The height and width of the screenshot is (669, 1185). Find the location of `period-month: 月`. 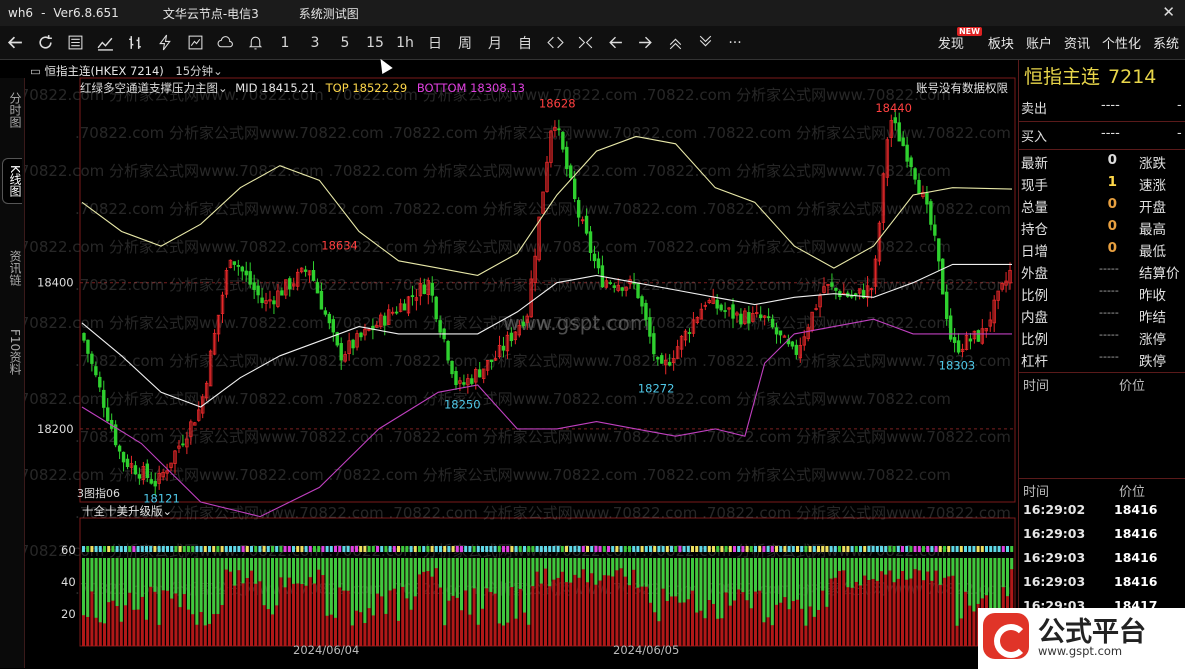

period-month: 月 is located at coordinates (495, 43).